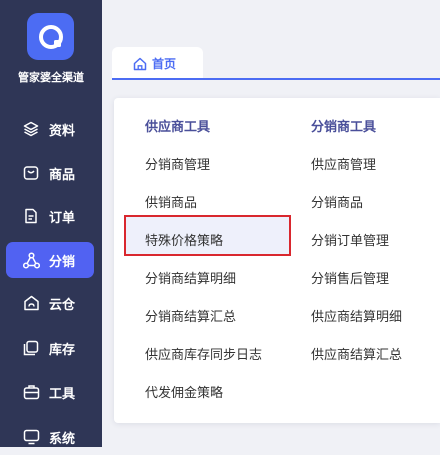  Describe the element at coordinates (350, 239) in the screenshot. I see `menu-item-distribution-order-management: 分销订单管理` at that location.